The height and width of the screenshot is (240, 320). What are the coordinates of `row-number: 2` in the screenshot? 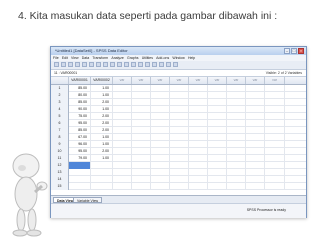 It's located at (60, 95).